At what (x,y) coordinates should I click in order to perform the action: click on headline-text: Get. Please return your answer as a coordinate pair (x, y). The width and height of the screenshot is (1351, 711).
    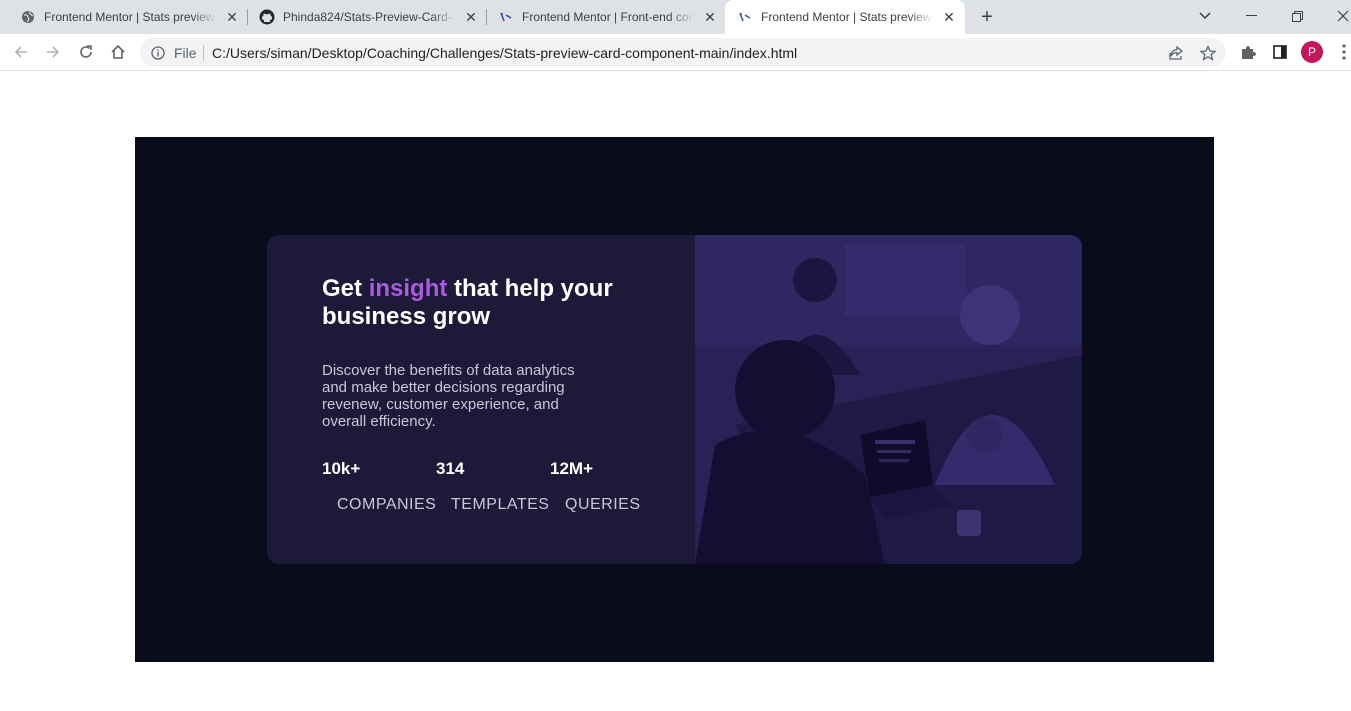
    Looking at the image, I should click on (345, 288).